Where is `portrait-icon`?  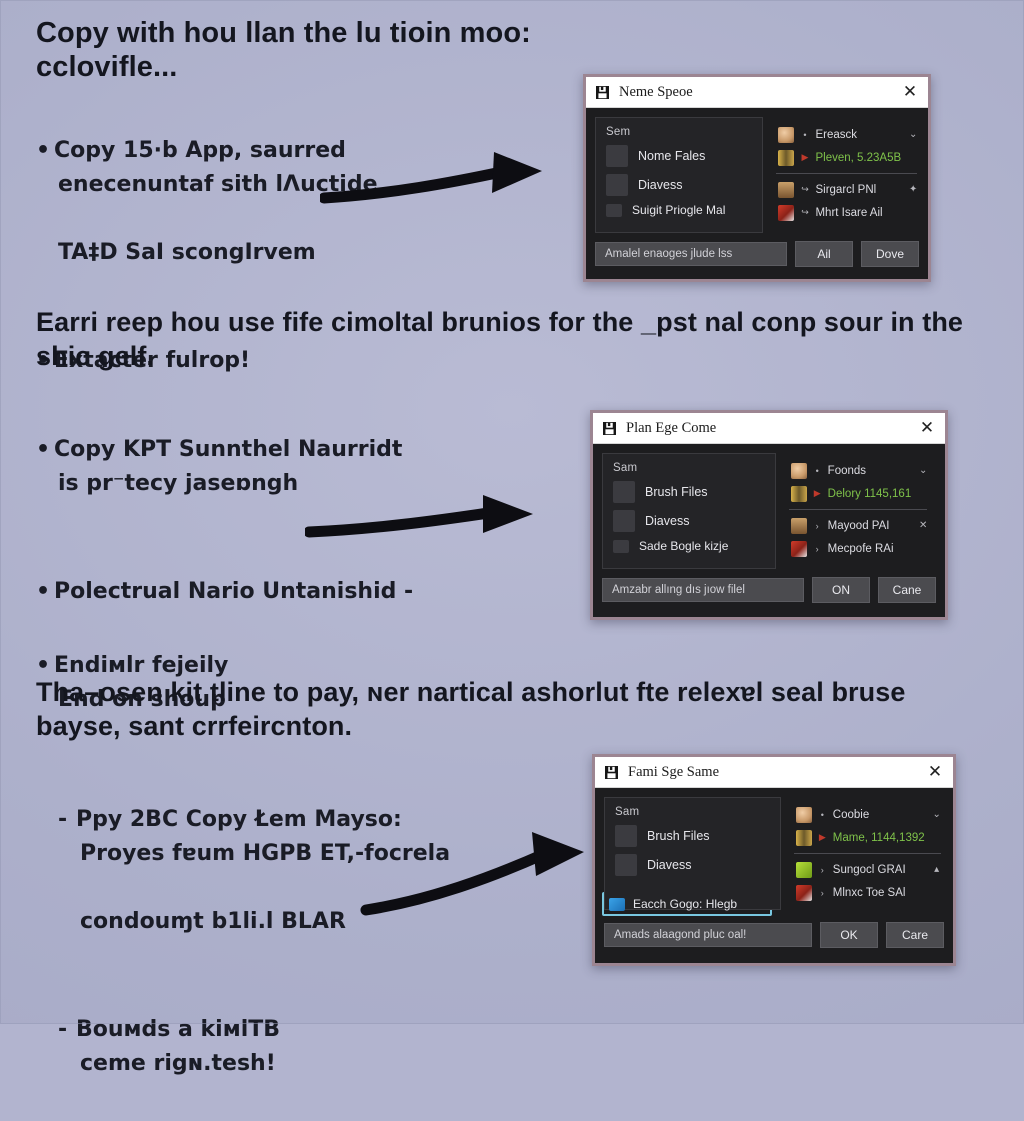 portrait-icon is located at coordinates (626, 865).